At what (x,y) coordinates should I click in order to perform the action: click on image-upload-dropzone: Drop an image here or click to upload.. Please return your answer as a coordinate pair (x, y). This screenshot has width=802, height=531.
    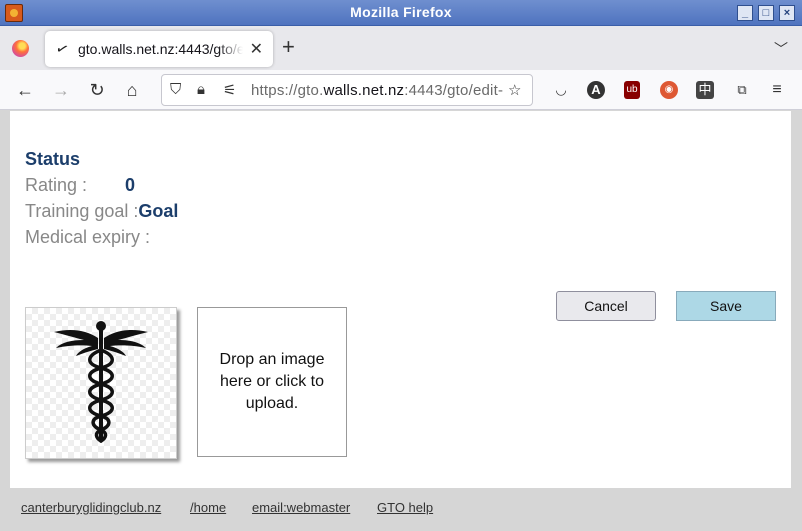
    Looking at the image, I should click on (272, 382).